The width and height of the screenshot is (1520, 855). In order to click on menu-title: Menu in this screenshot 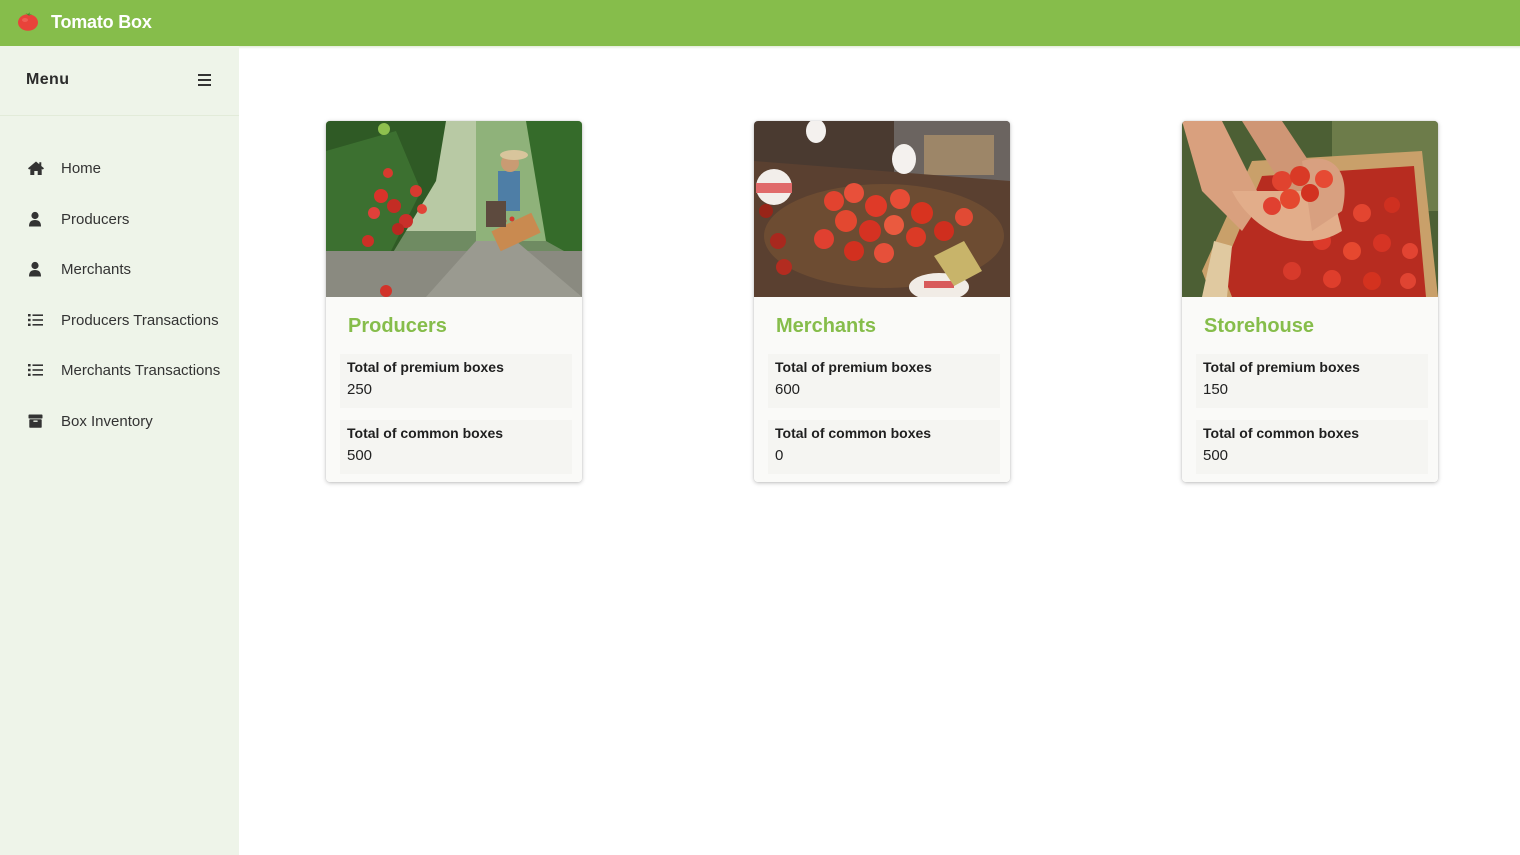, I will do `click(48, 79)`.